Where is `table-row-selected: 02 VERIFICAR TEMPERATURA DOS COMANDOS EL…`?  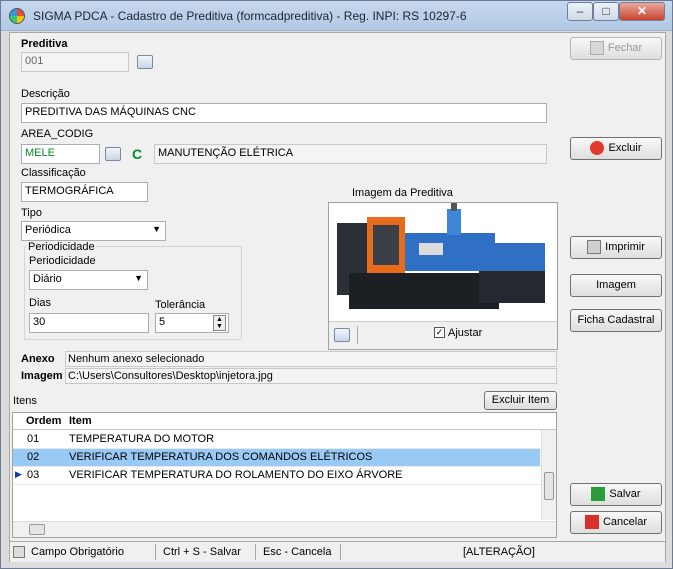 table-row-selected: 02 VERIFICAR TEMPERATURA DOS COMANDOS EL… is located at coordinates (276, 458).